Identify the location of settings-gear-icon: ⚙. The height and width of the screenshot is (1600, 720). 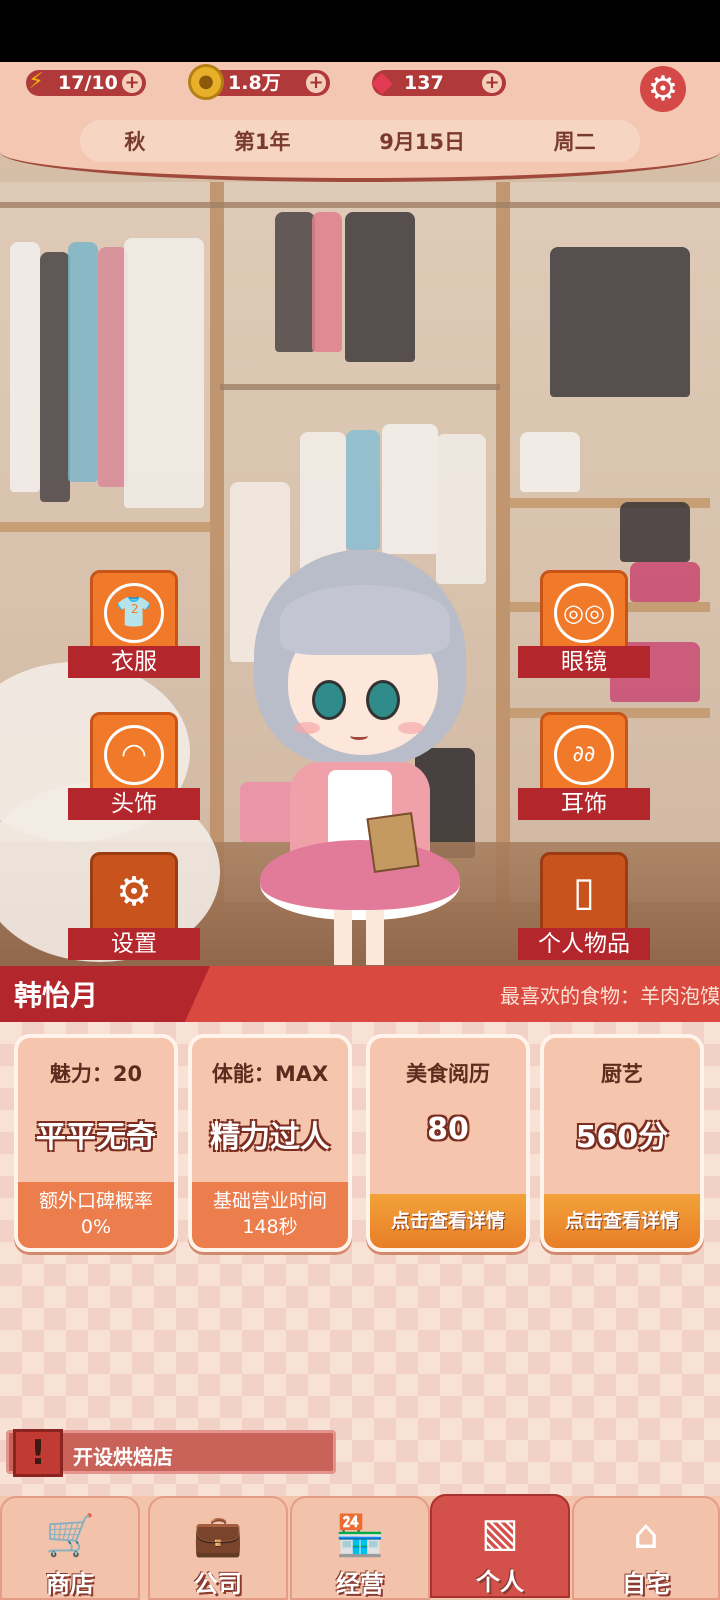
(663, 89).